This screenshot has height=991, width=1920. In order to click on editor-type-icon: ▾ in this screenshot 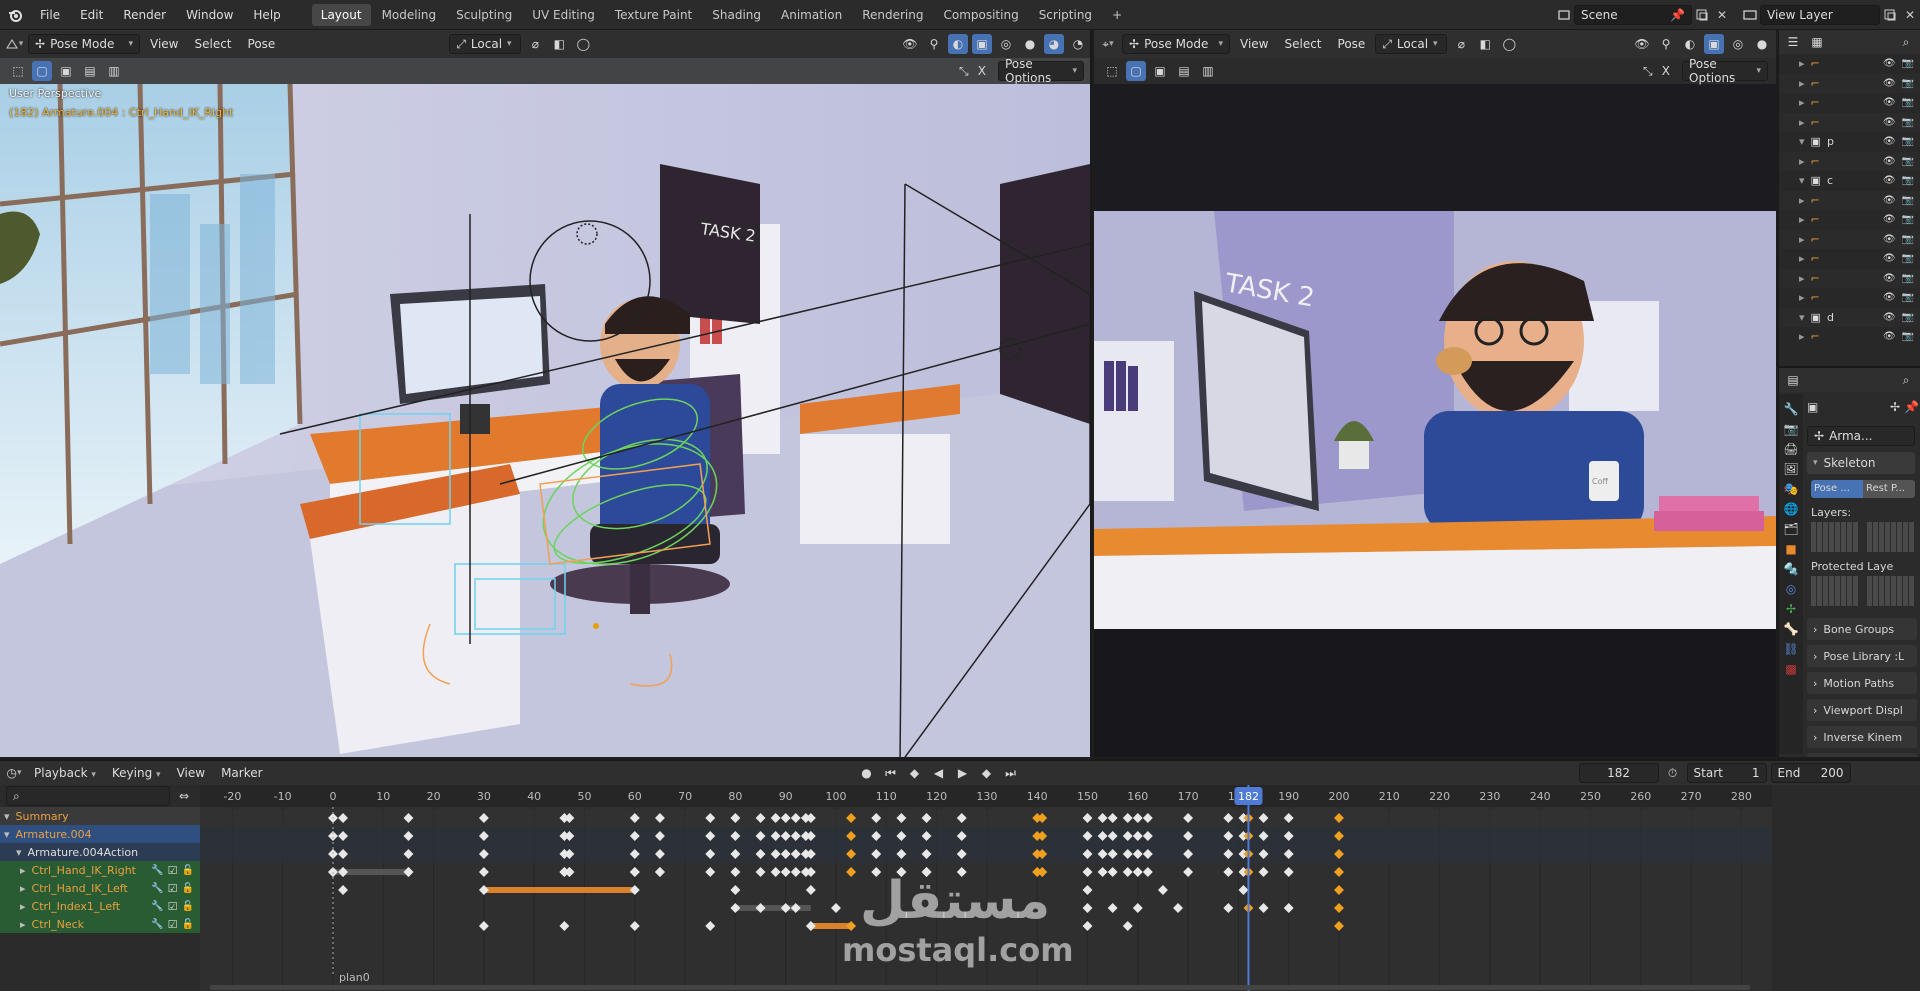, I will do `click(14, 44)`.